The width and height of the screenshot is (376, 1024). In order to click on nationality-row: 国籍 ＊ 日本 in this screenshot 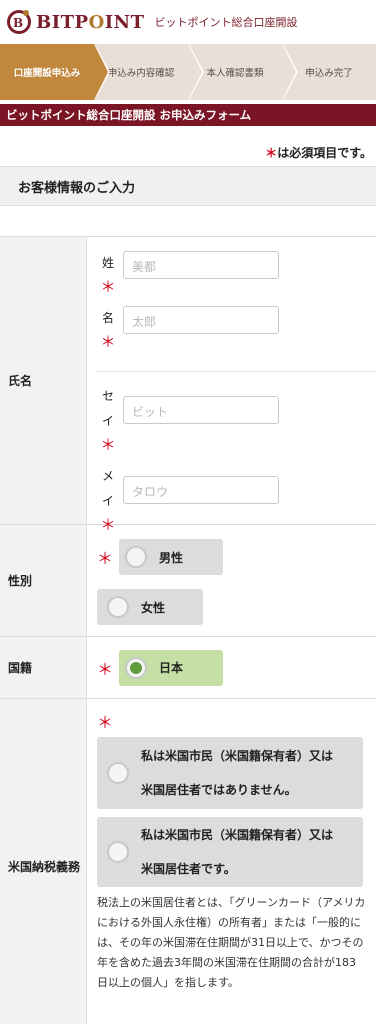, I will do `click(188, 668)`.